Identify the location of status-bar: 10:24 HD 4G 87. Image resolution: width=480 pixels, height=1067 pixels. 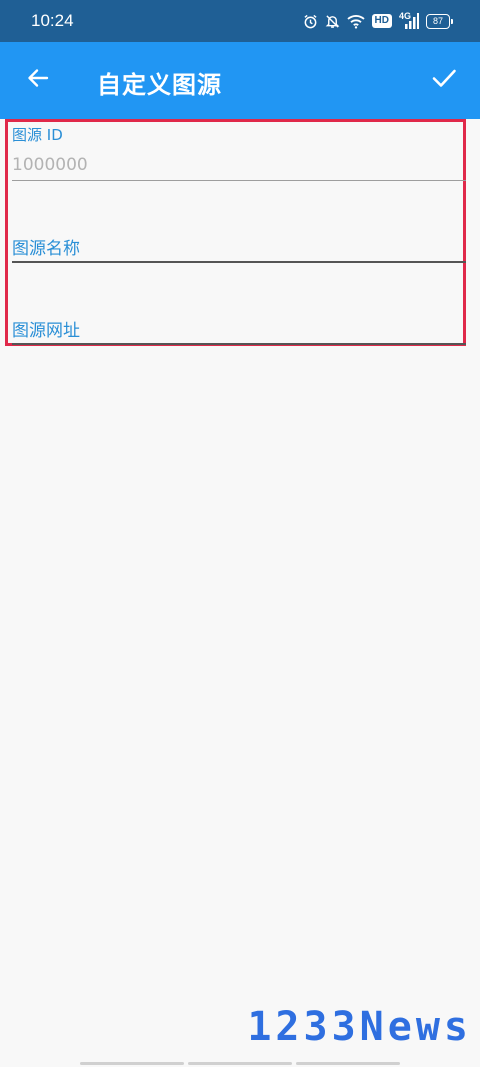
(240, 21).